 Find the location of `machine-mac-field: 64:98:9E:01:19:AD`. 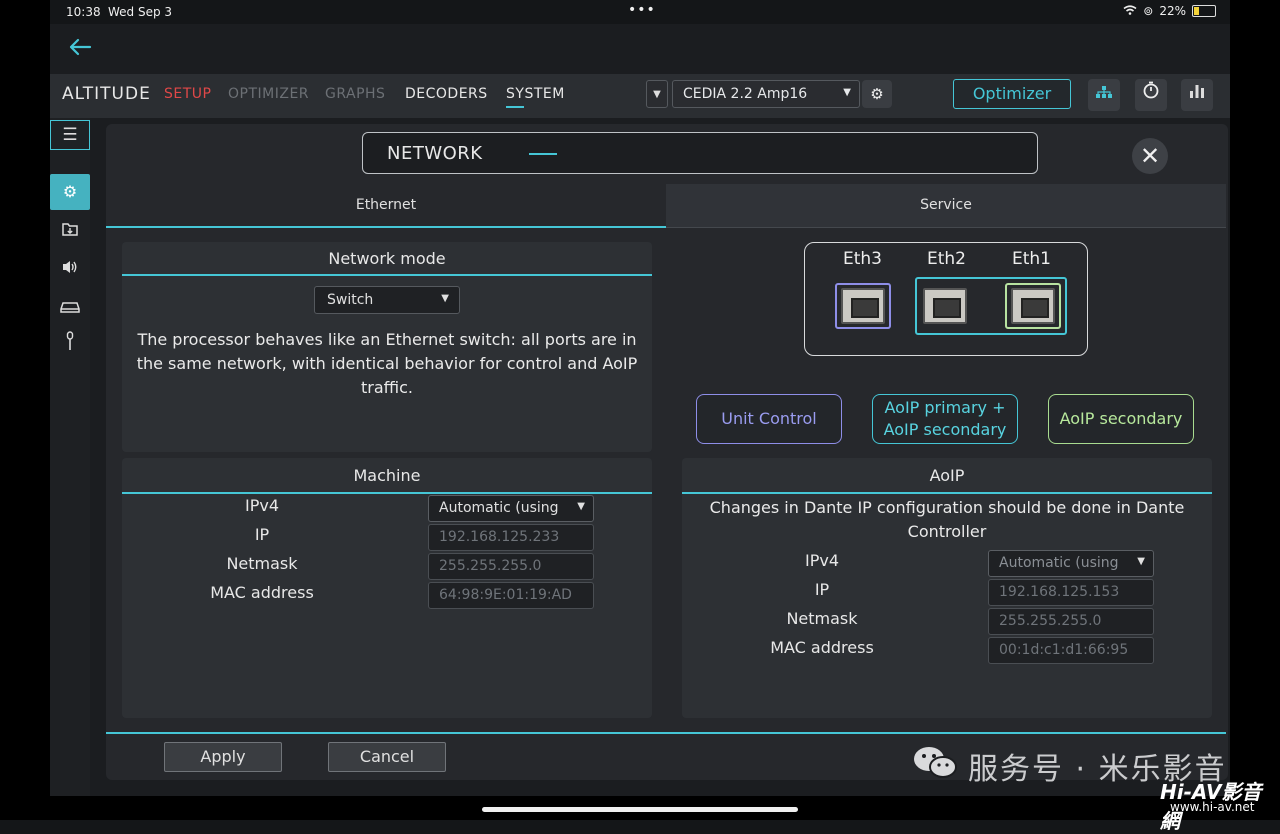

machine-mac-field: 64:98:9E:01:19:AD is located at coordinates (511, 595).